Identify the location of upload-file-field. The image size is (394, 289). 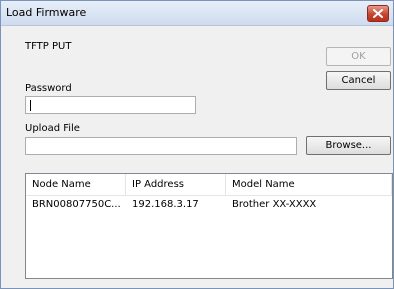
(161, 146).